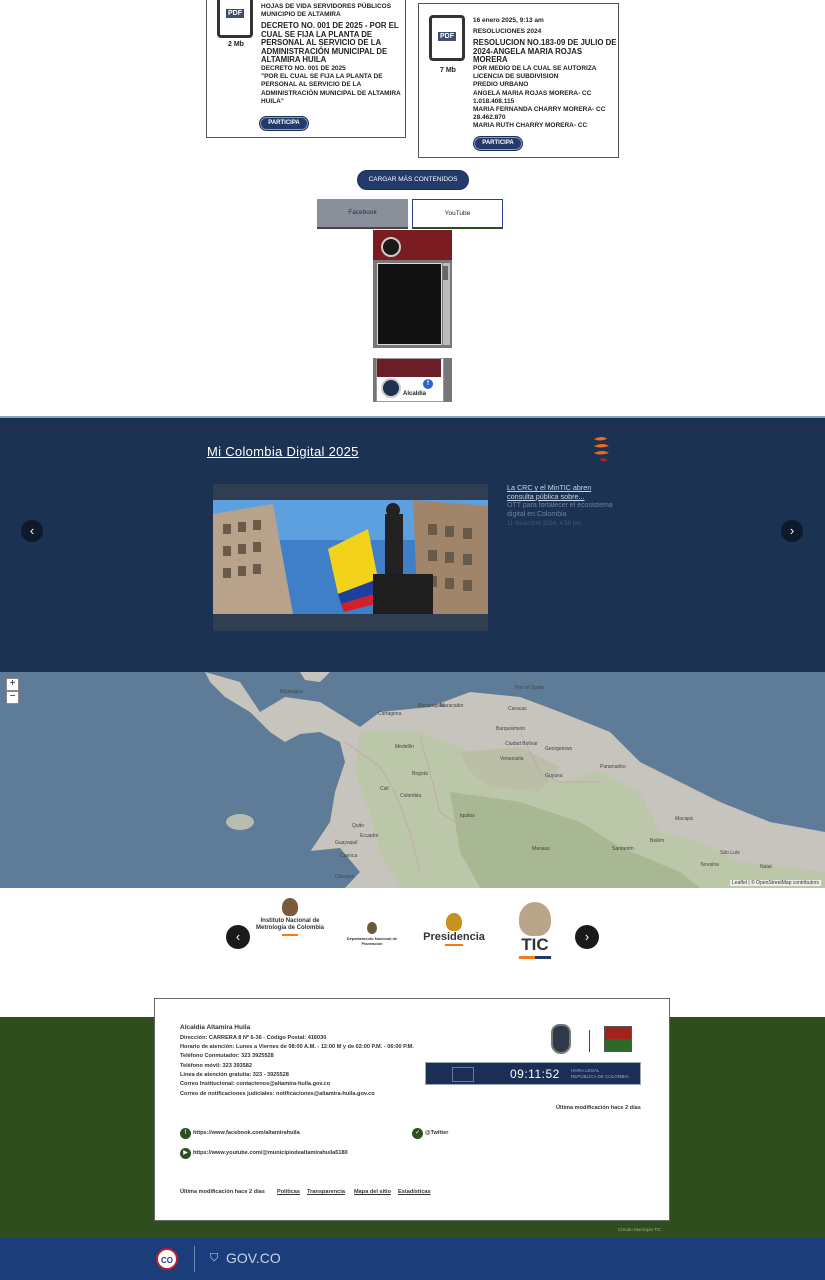 Image resolution: width=825 pixels, height=1280 pixels. I want to click on svg-text: Guayaquil, so click(346, 843).